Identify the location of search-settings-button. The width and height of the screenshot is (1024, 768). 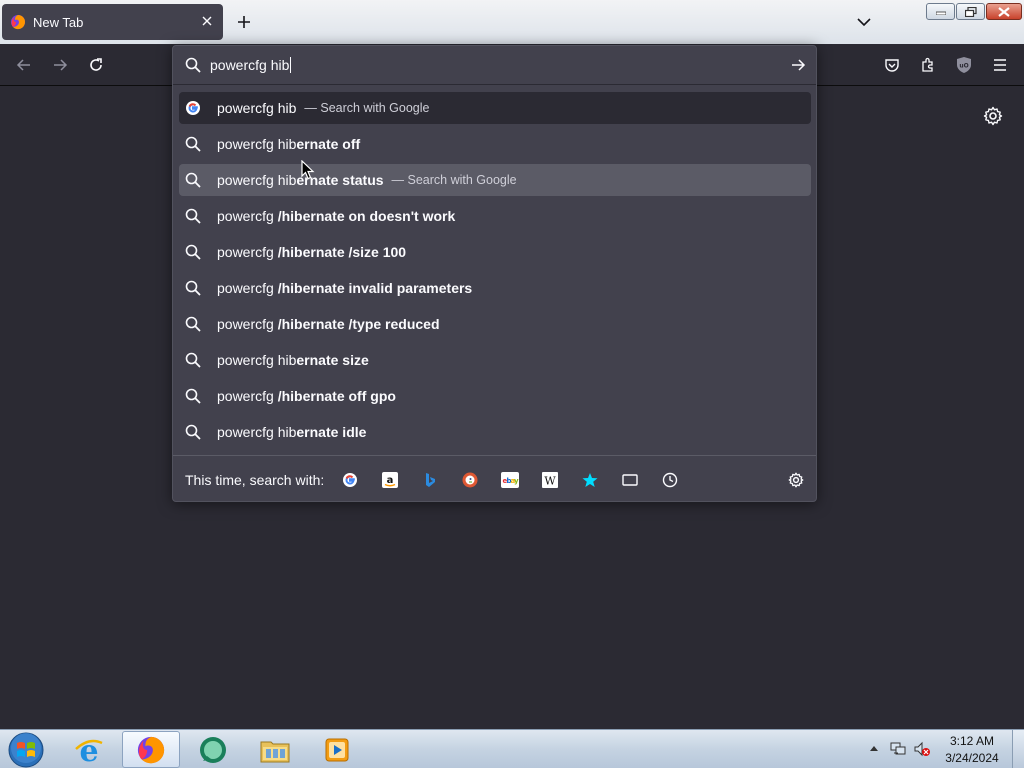
(796, 480).